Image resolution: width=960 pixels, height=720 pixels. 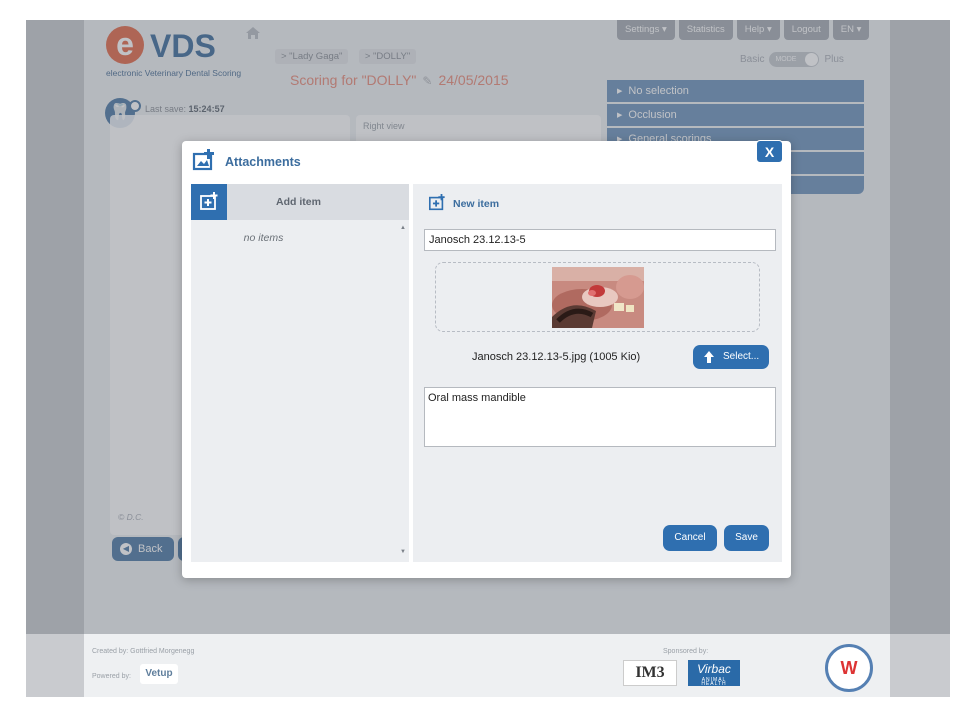 I want to click on cancel-button: Cancel, so click(x=690, y=538).